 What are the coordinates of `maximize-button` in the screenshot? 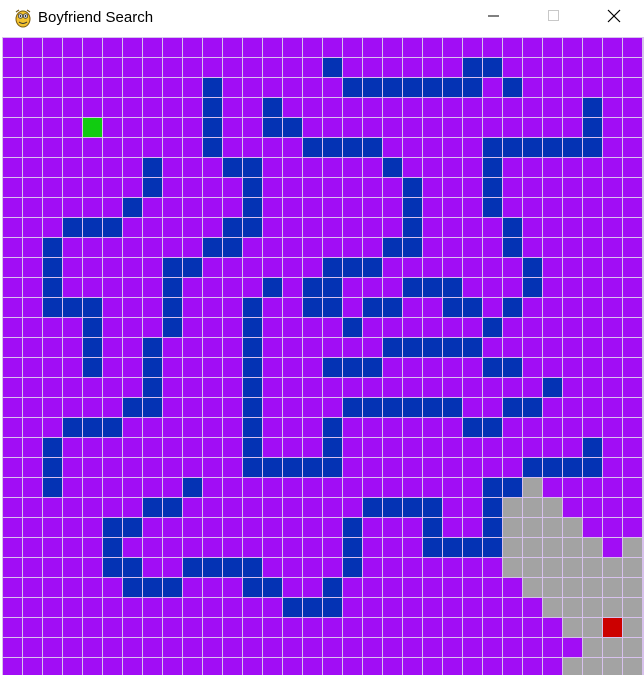 It's located at (554, 18).